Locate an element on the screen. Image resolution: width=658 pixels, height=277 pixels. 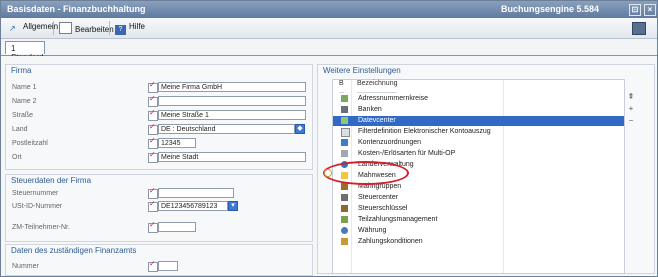
list-item: Banken is located at coordinates (478, 110).